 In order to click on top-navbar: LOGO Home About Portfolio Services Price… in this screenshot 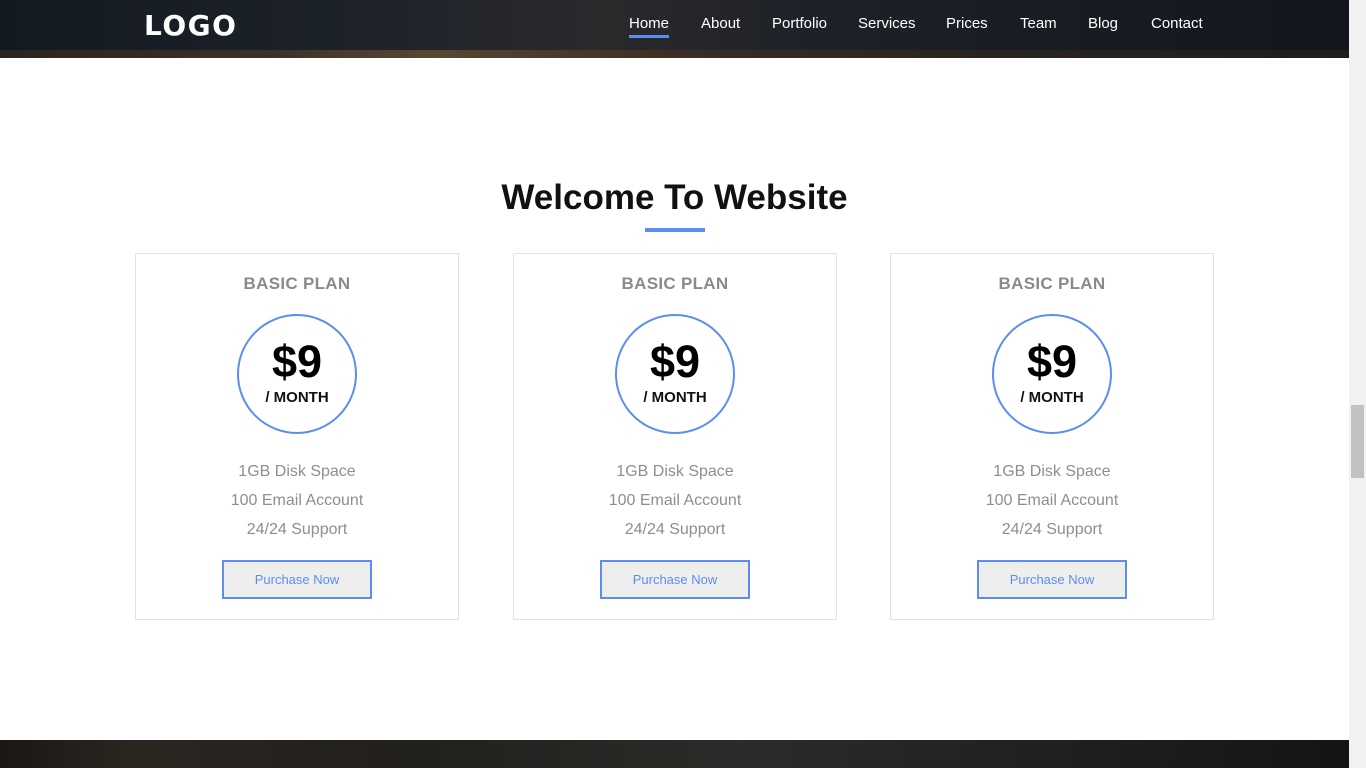, I will do `click(674, 29)`.